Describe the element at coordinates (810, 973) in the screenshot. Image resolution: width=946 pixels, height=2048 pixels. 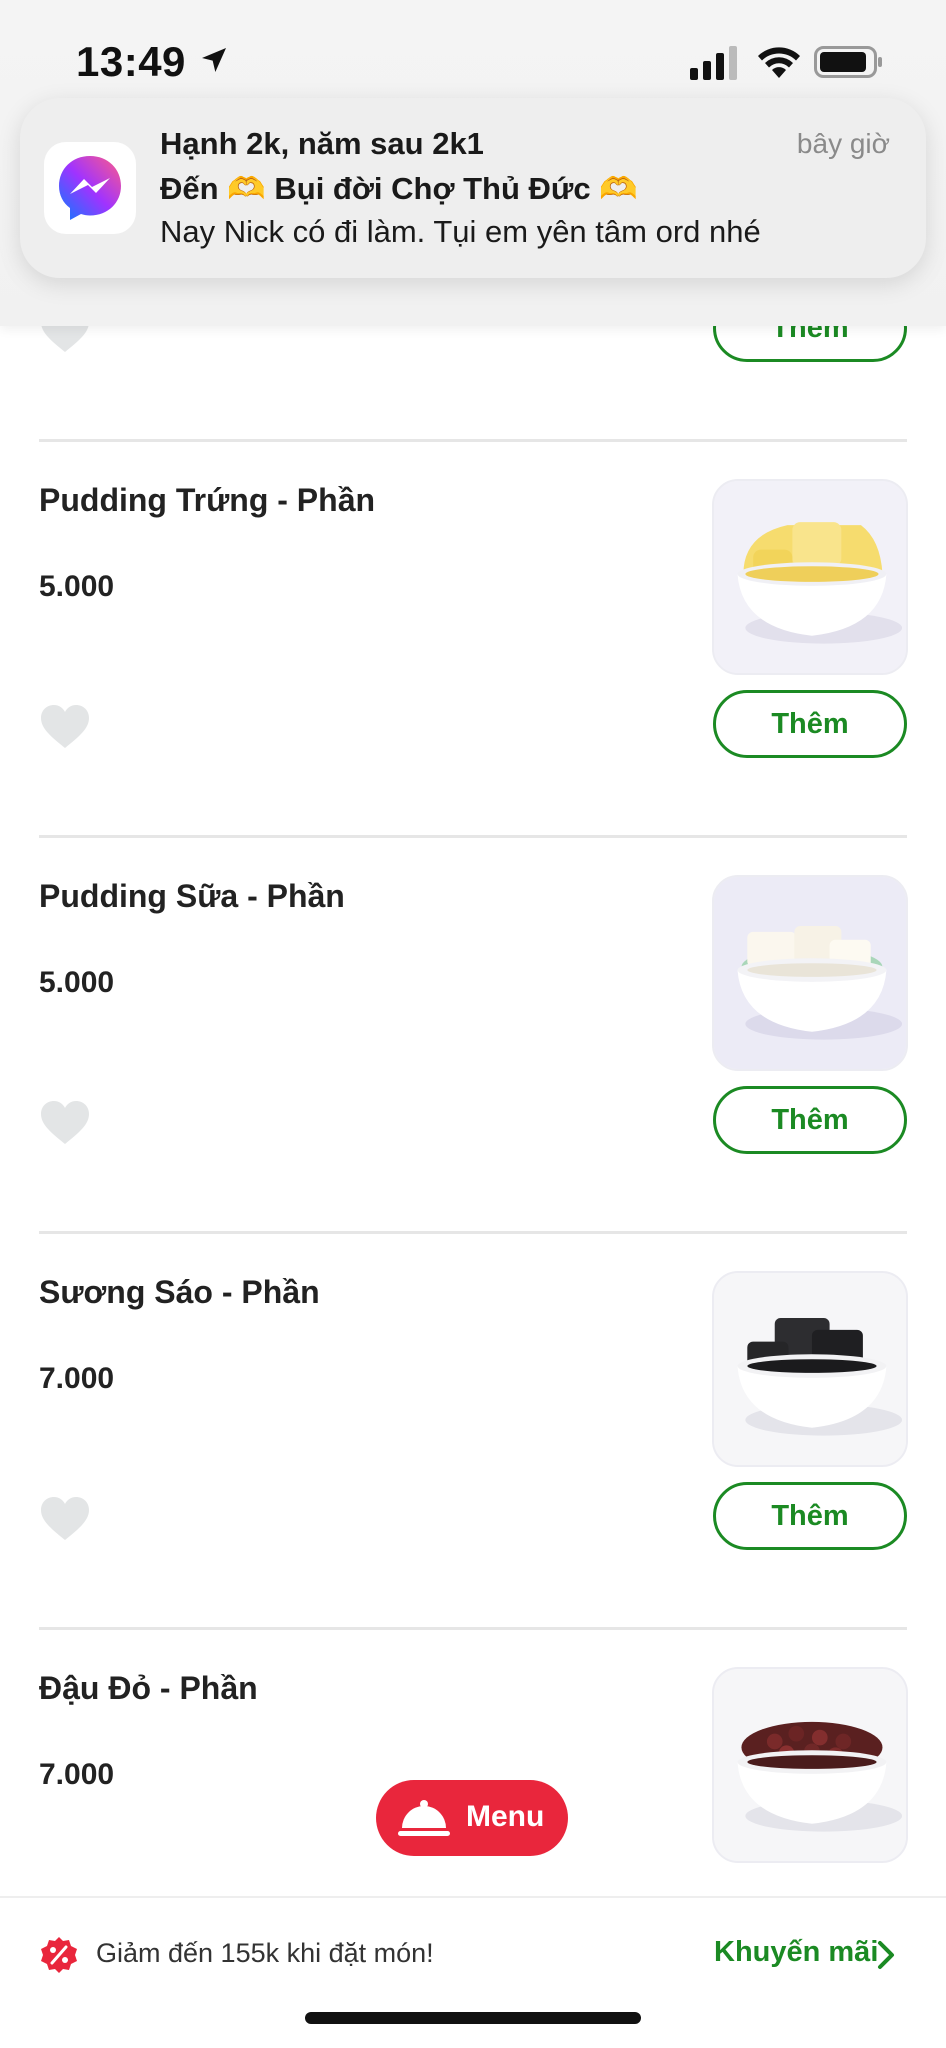
I see `item-image-milk-pudding` at that location.